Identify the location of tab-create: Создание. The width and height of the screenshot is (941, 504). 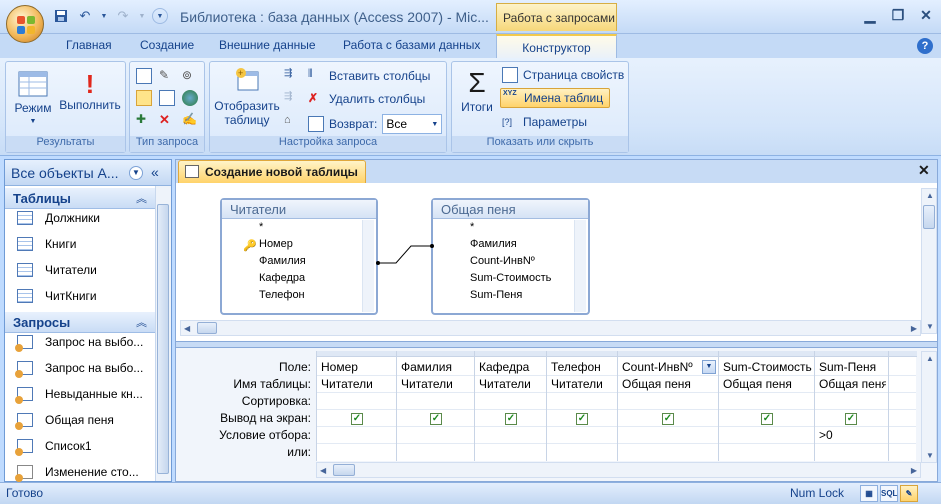
(167, 45).